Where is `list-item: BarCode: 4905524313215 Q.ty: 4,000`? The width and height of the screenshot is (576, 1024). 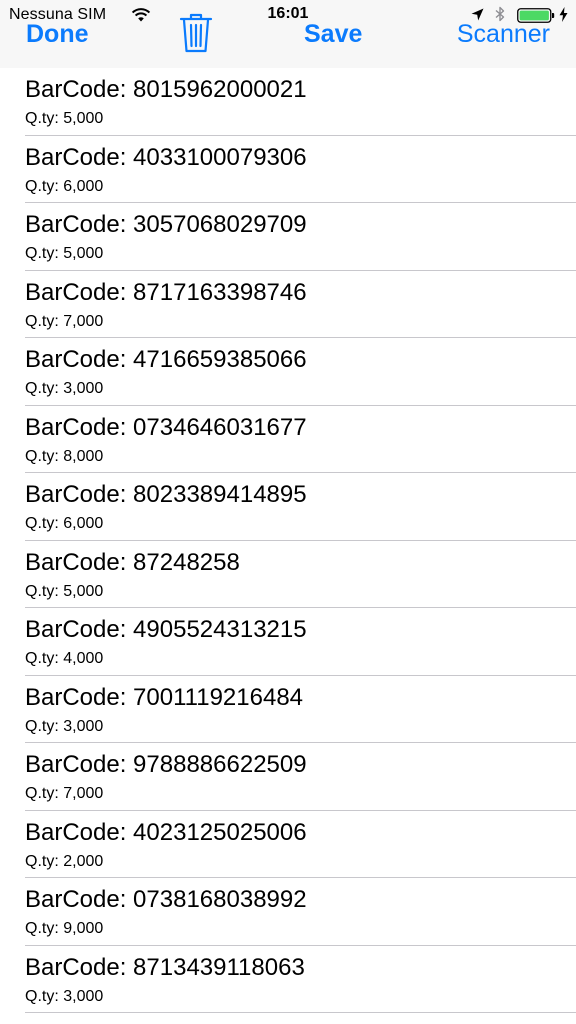
list-item: BarCode: 4905524313215 Q.ty: 4,000 is located at coordinates (288, 642).